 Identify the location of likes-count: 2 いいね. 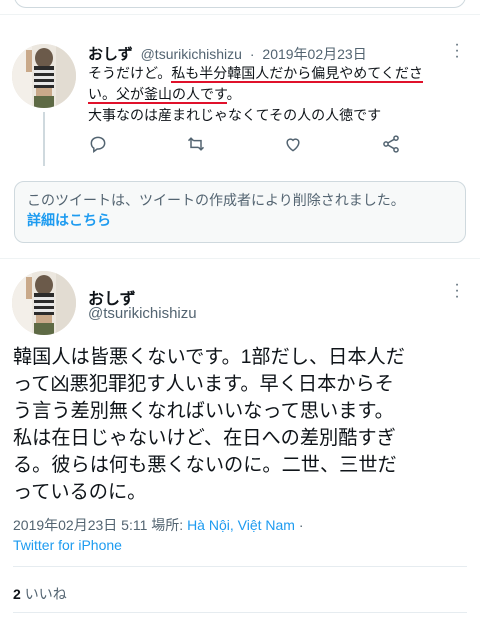
(40, 594).